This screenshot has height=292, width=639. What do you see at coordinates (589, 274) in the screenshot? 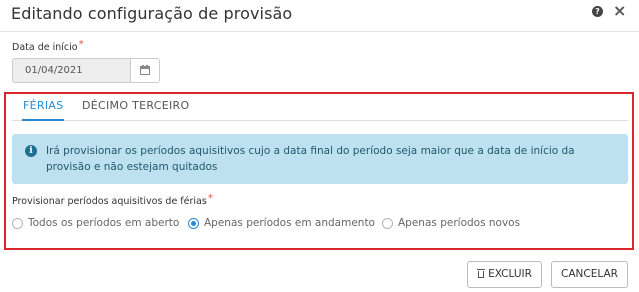
I see `cancel-button: CANCELAR` at bounding box center [589, 274].